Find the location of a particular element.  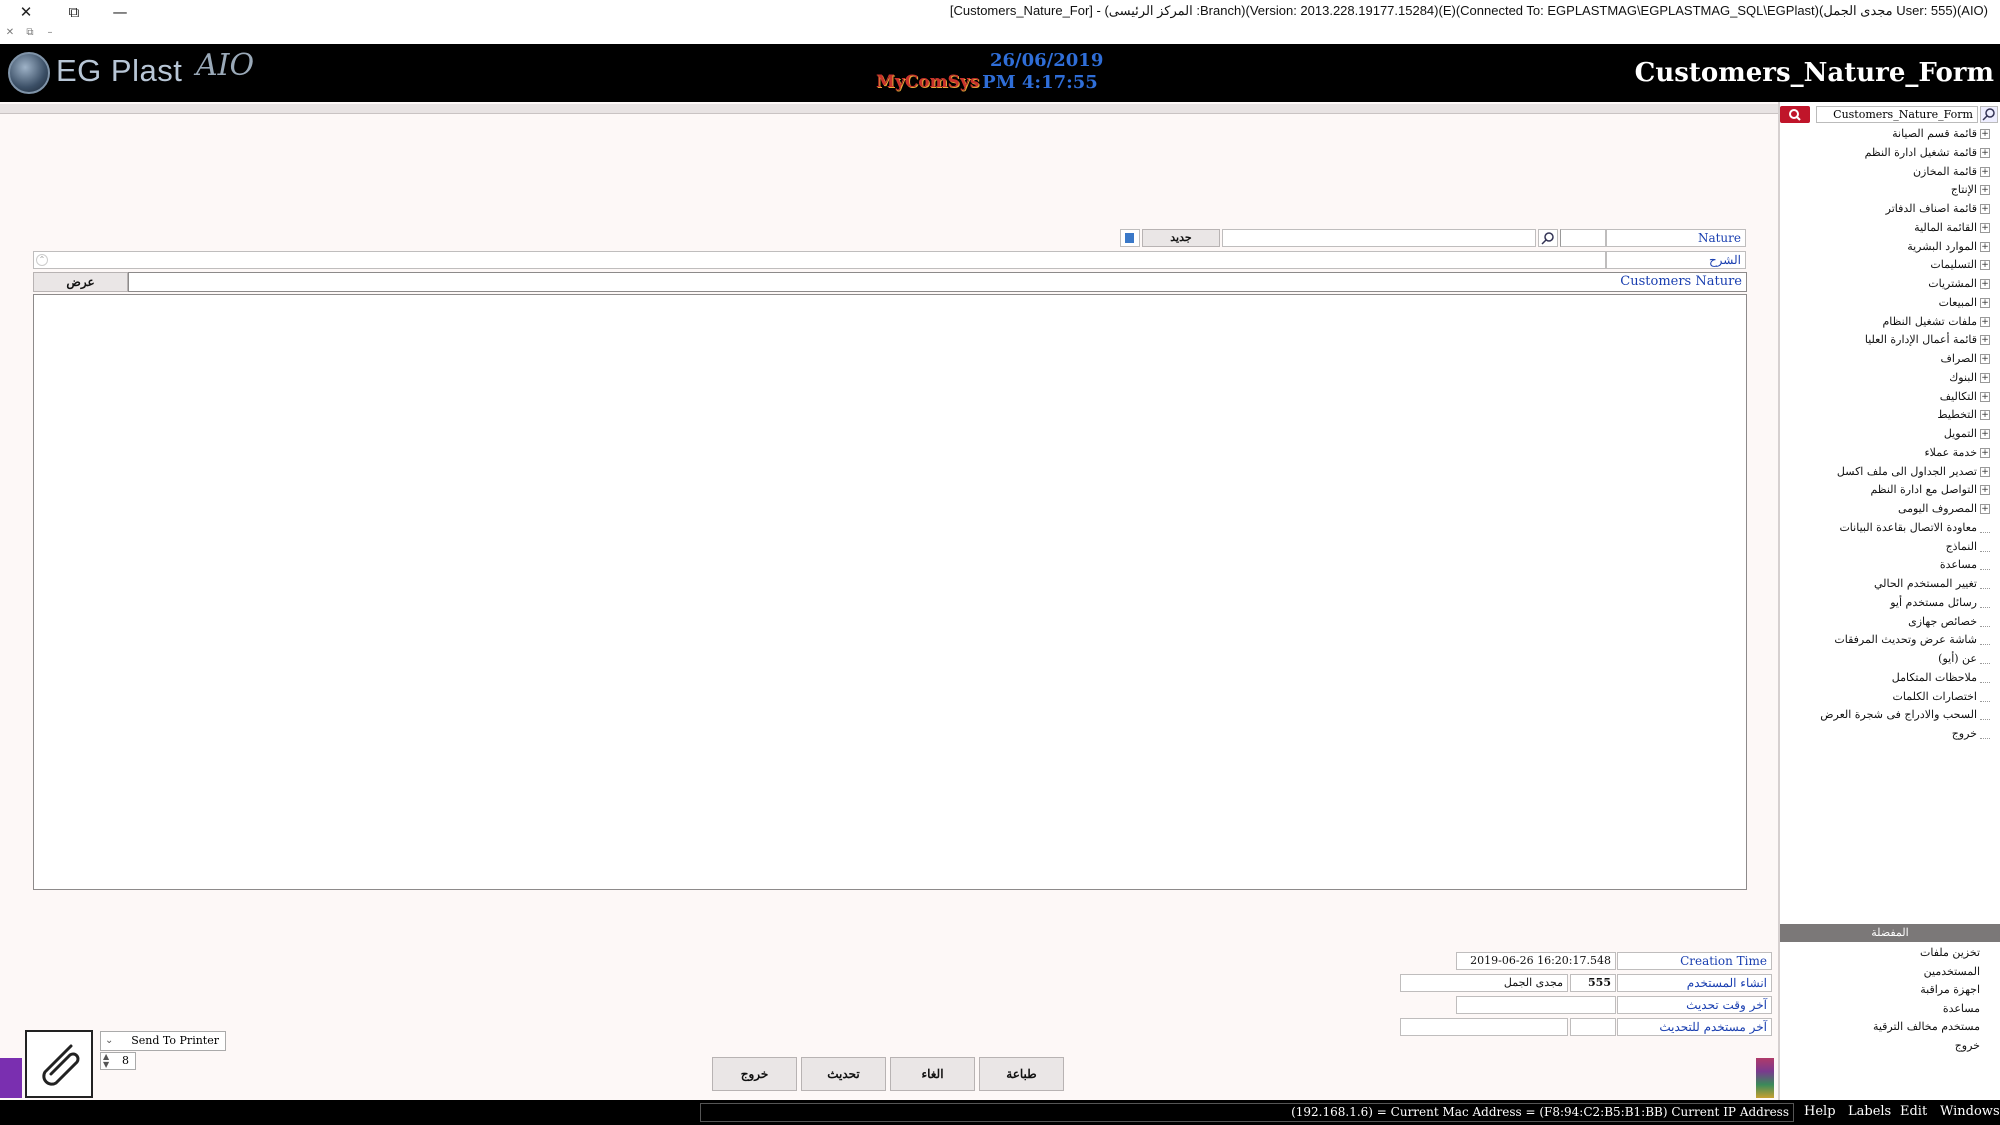

menu-tree-item: المبيعات + is located at coordinates (1964, 303).